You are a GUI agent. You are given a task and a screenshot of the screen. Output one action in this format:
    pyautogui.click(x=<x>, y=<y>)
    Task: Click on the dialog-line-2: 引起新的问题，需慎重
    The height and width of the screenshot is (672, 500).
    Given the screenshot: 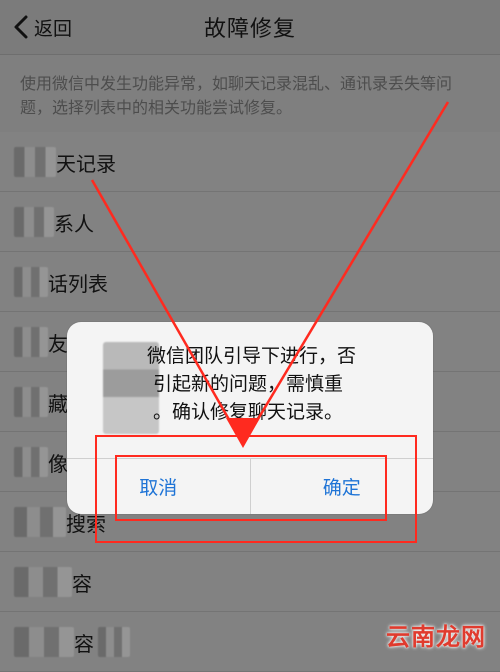 What is the action you would take?
    pyautogui.click(x=248, y=384)
    